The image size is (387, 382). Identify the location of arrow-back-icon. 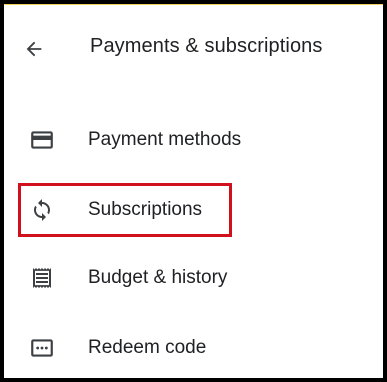
(34, 49).